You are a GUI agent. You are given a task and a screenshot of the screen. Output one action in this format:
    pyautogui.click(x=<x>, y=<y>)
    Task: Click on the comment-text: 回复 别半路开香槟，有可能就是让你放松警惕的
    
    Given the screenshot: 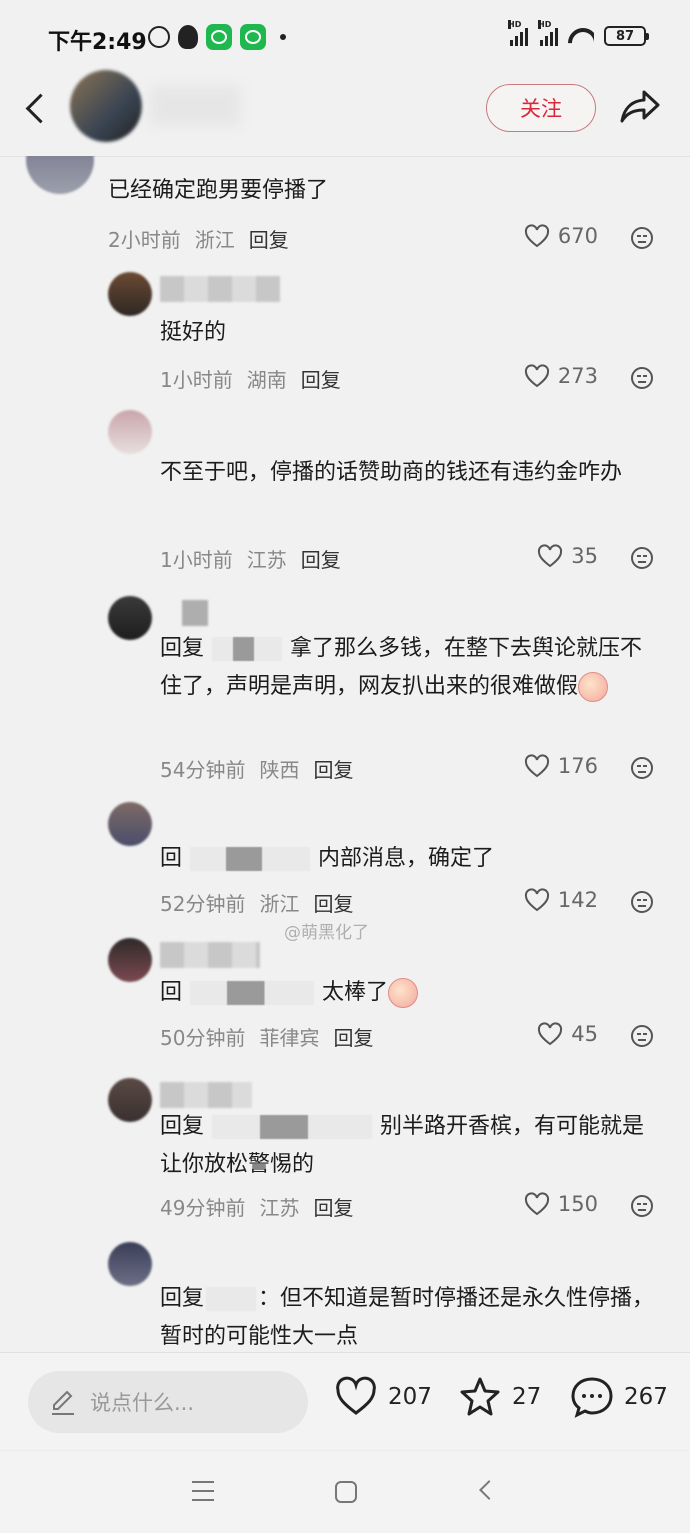 What is the action you would take?
    pyautogui.click(x=402, y=1145)
    